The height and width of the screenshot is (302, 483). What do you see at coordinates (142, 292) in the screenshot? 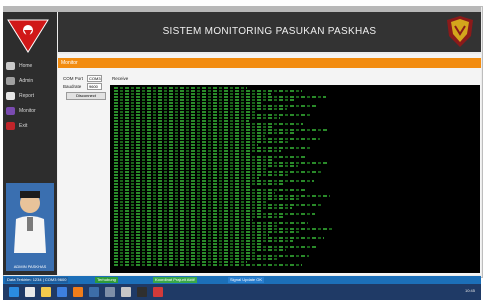
I see `media-icon` at bounding box center [142, 292].